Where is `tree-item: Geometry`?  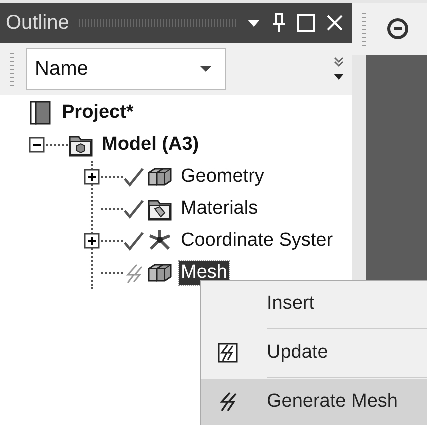
tree-item: Geometry is located at coordinates (222, 177).